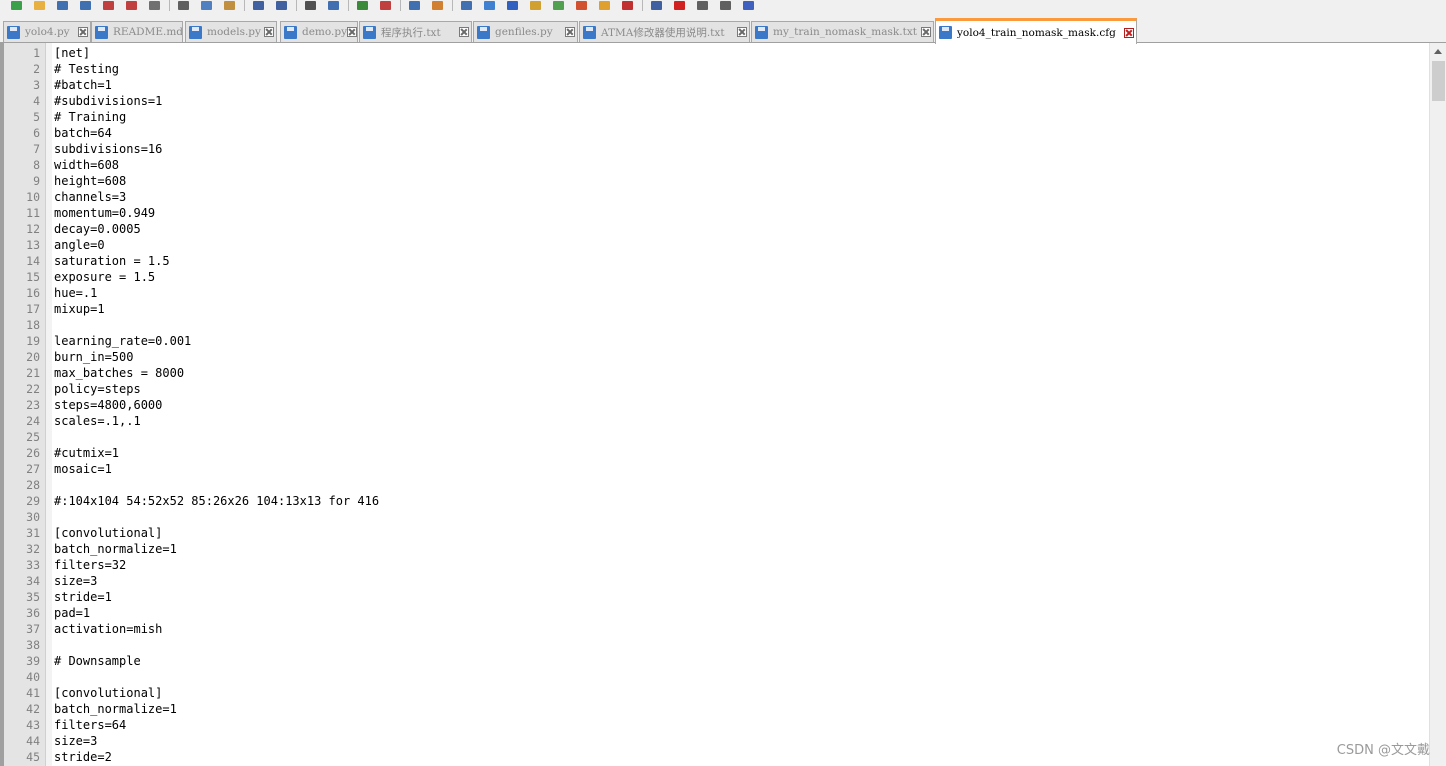  What do you see at coordinates (717, 693) in the screenshot?
I see `editor-line: 41 [convolutional]` at bounding box center [717, 693].